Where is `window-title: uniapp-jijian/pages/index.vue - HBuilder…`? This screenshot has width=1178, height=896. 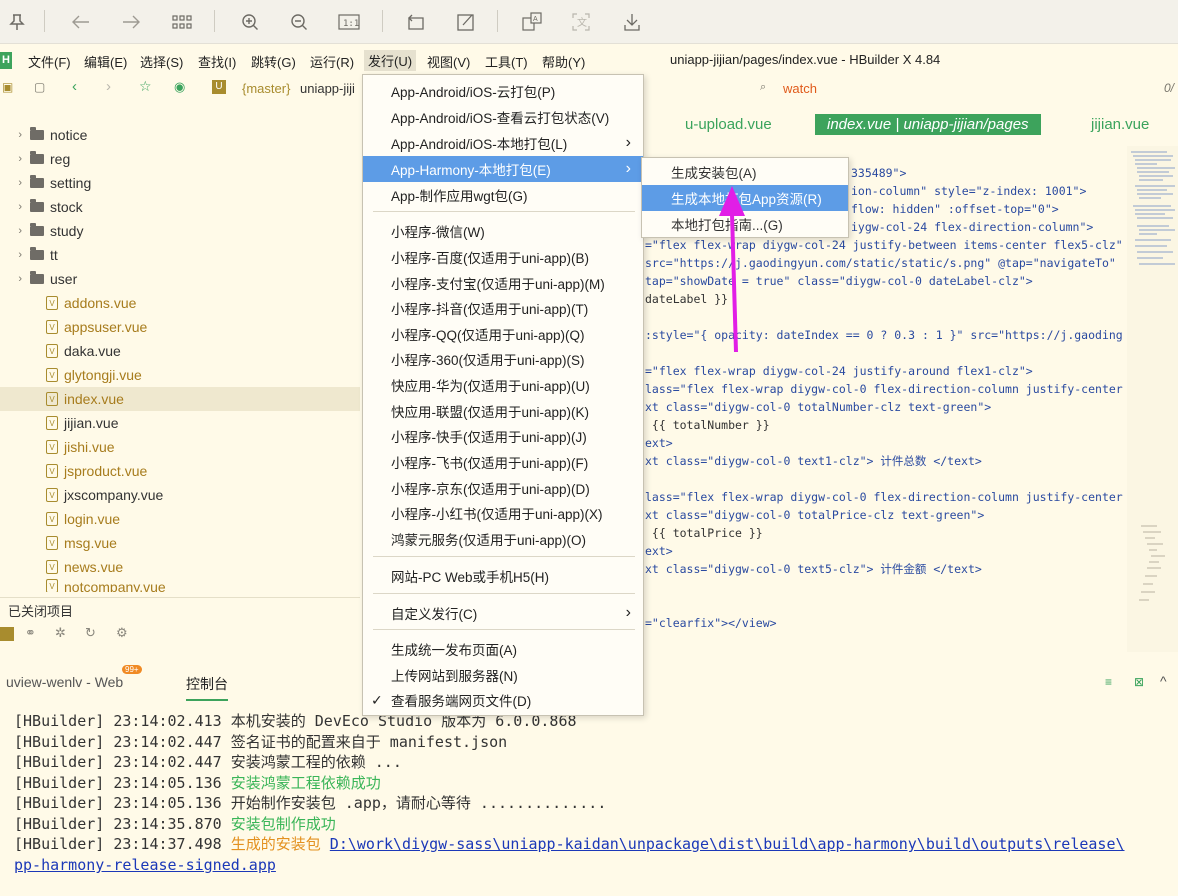
window-title: uniapp-jijian/pages/index.vue - HBuilder… is located at coordinates (805, 59).